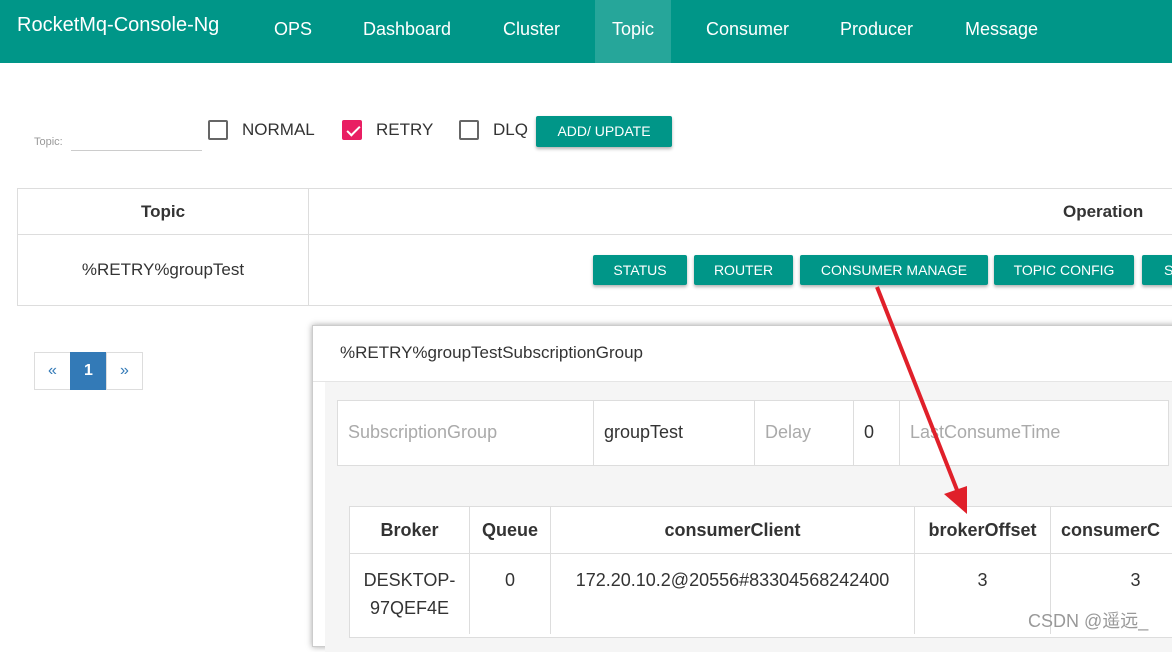 The width and height of the screenshot is (1172, 652). I want to click on pagination-prev: «, so click(52, 371).